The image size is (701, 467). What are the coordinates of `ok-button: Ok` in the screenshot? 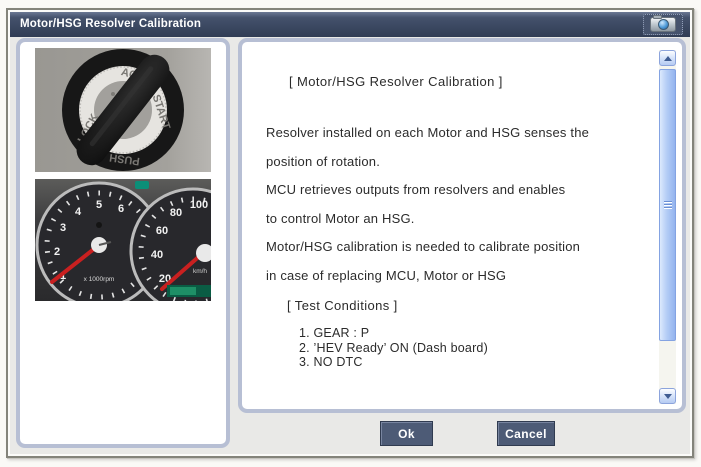 It's located at (406, 433).